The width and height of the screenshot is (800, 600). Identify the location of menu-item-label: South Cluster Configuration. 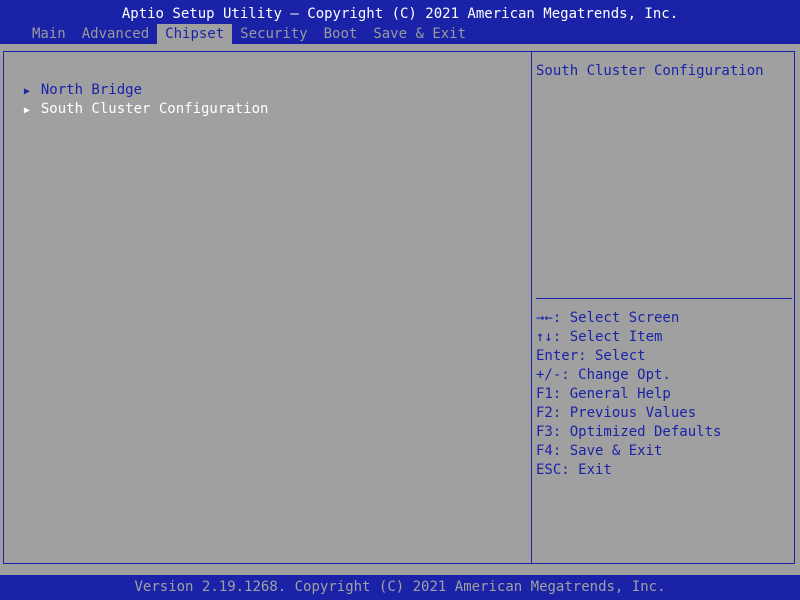
(154, 109).